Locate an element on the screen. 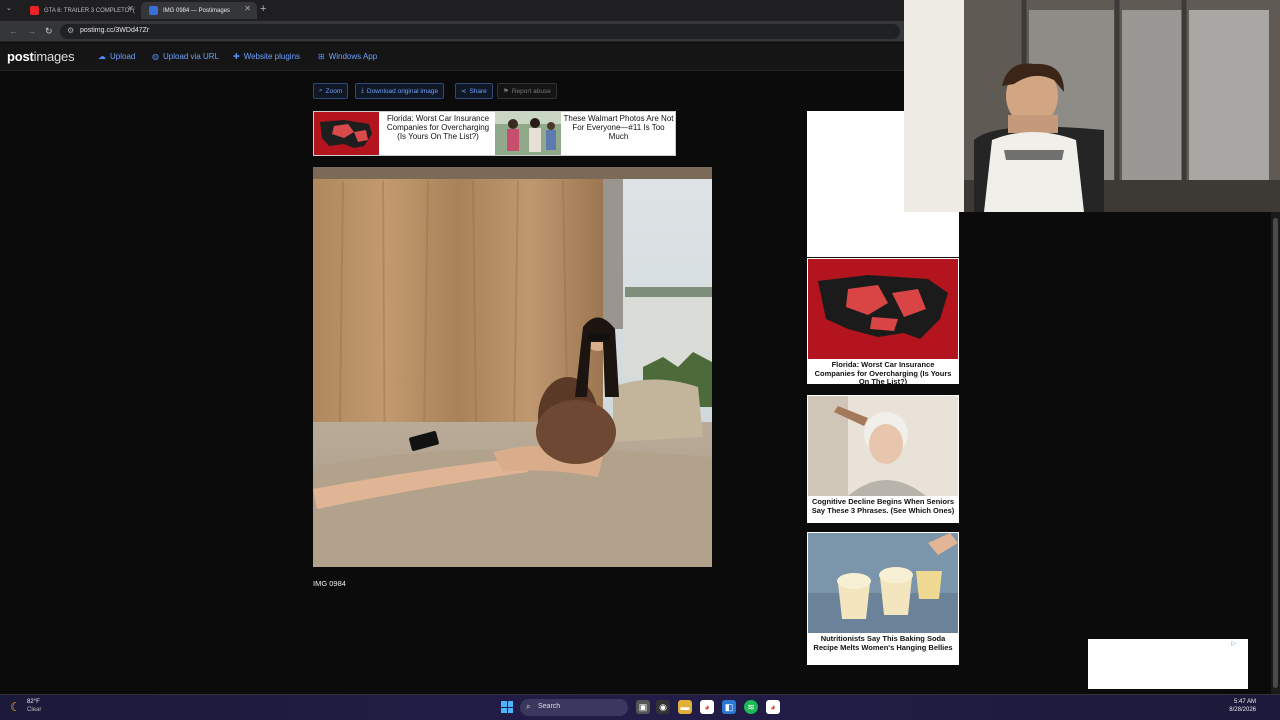 The image size is (1280, 720). clock-date: 8/28/2026 is located at coordinates (1242, 710).